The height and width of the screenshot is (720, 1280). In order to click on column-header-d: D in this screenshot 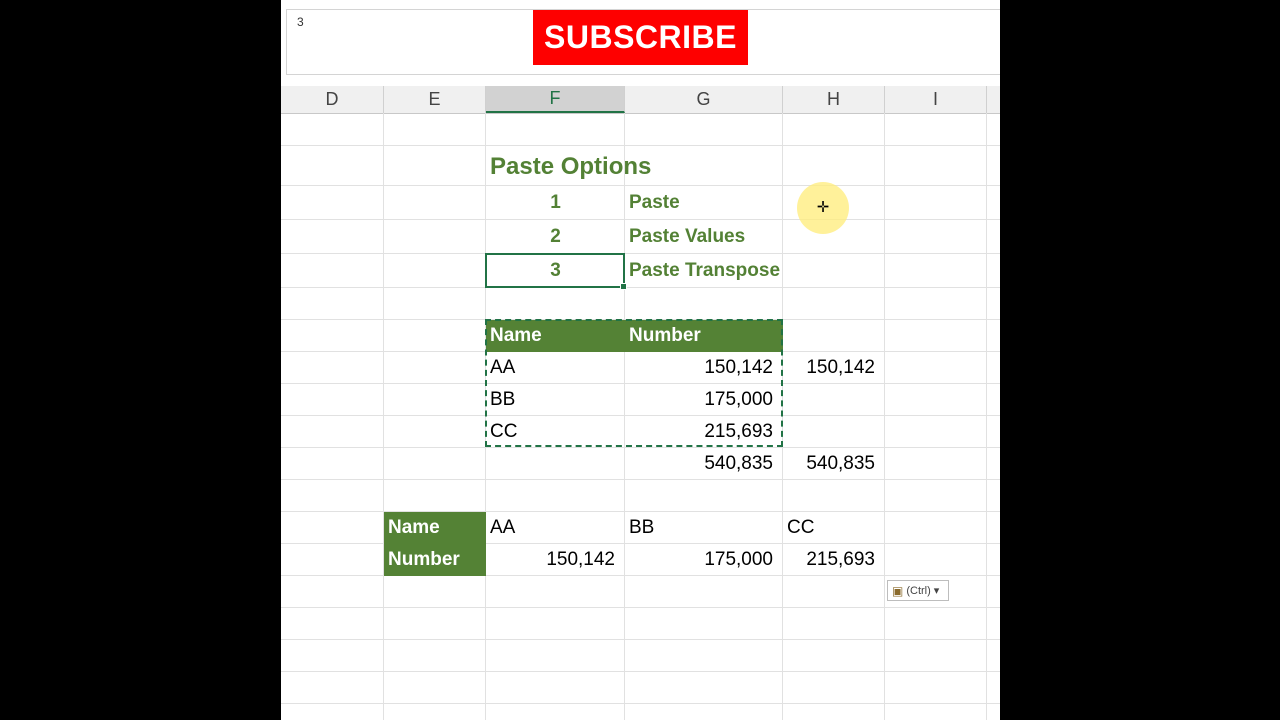, I will do `click(332, 99)`.